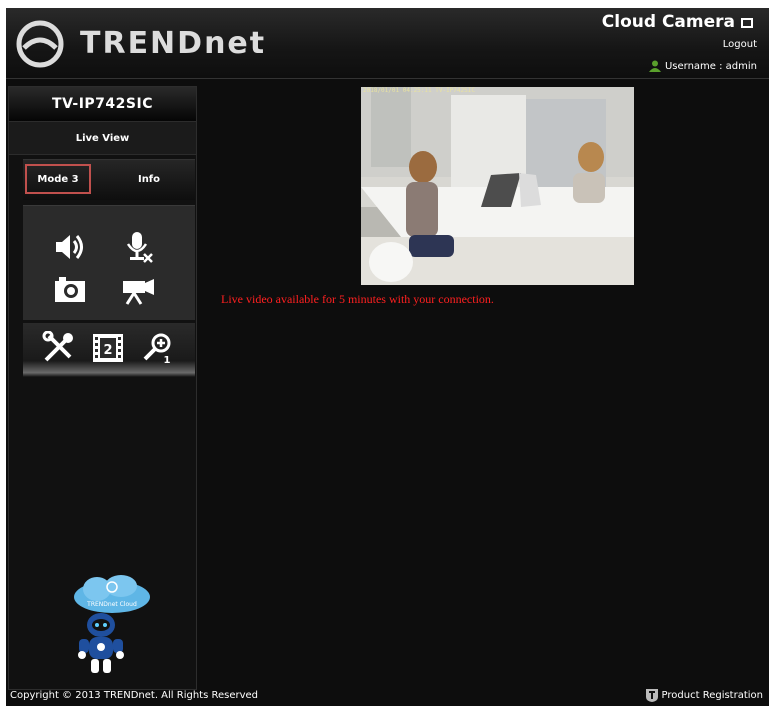  Describe the element at coordinates (654, 66) in the screenshot. I see `user-icon` at that location.